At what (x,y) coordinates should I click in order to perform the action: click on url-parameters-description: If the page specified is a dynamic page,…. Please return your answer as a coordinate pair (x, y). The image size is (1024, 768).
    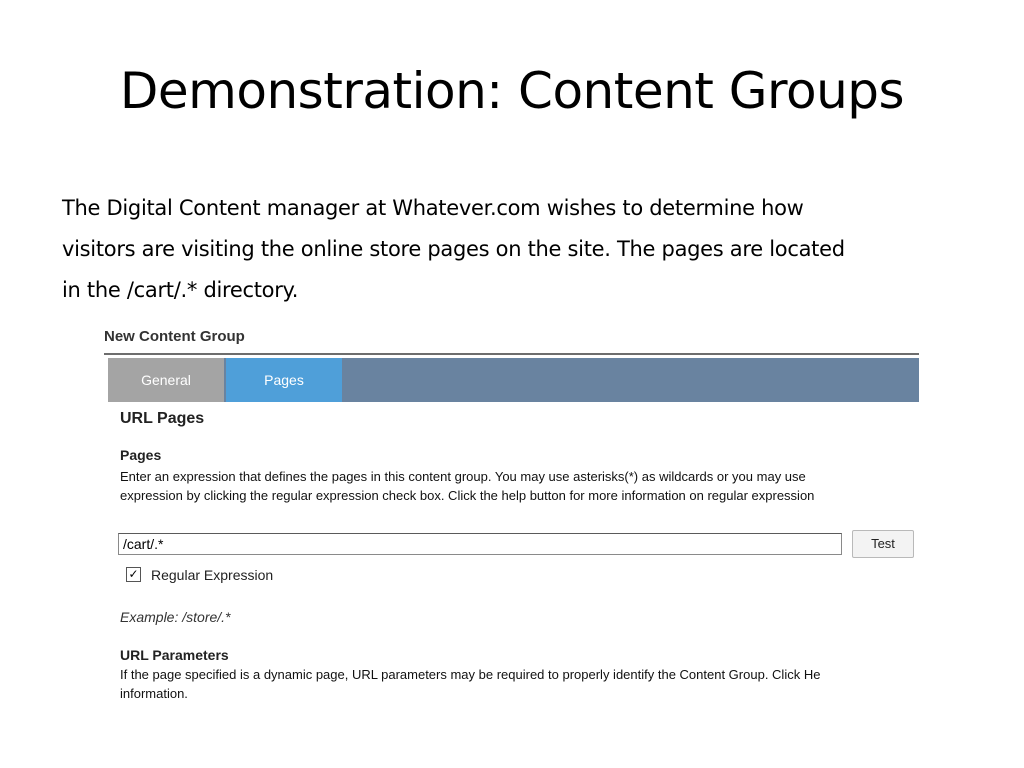
    Looking at the image, I should click on (470, 674).